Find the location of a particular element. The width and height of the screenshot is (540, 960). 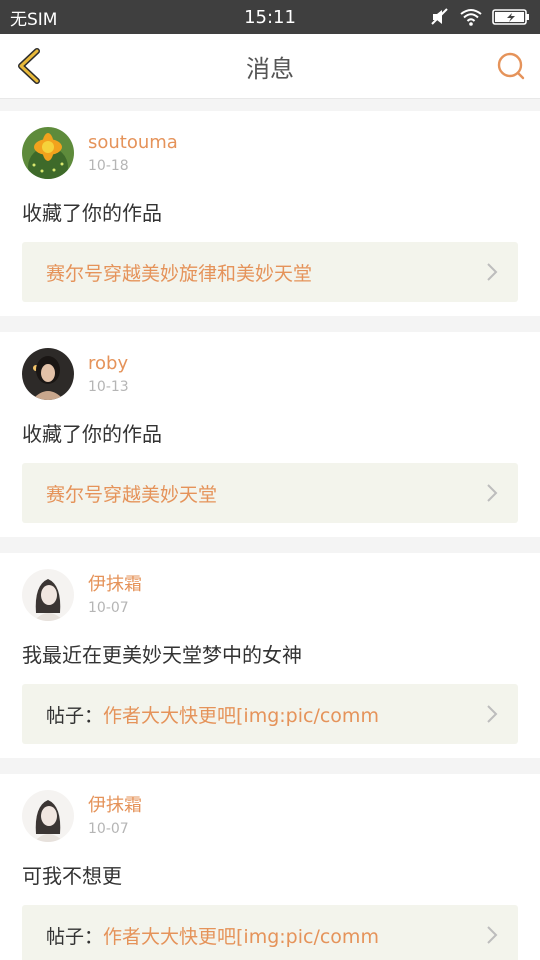

cactus-flower-avatar-icon is located at coordinates (48, 153).